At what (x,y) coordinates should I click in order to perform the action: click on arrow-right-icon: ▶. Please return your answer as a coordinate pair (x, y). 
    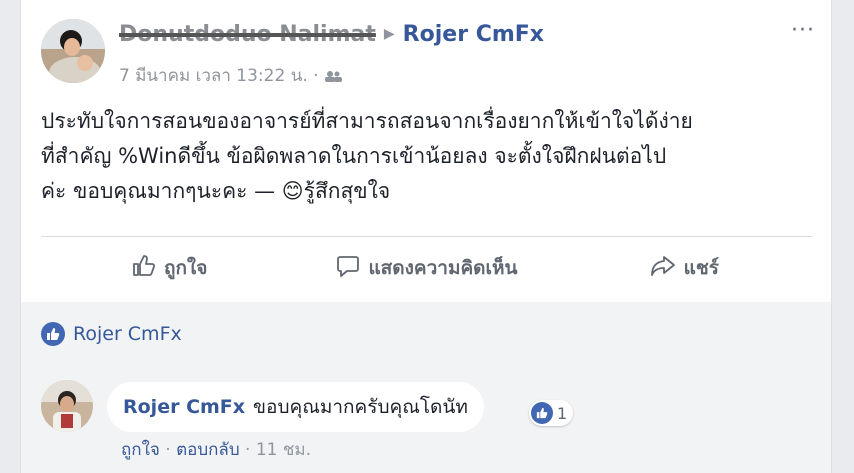
    Looking at the image, I should click on (389, 34).